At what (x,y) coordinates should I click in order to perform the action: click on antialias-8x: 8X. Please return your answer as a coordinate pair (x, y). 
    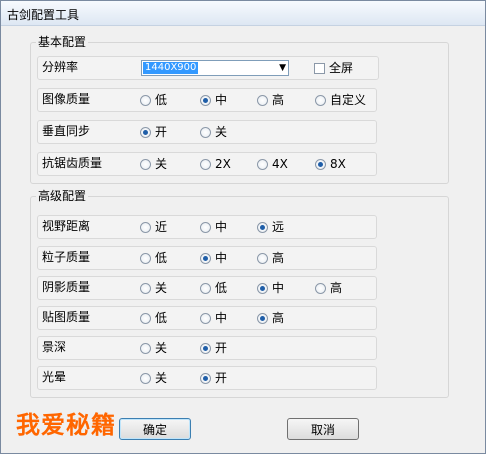
    Looking at the image, I should click on (330, 164).